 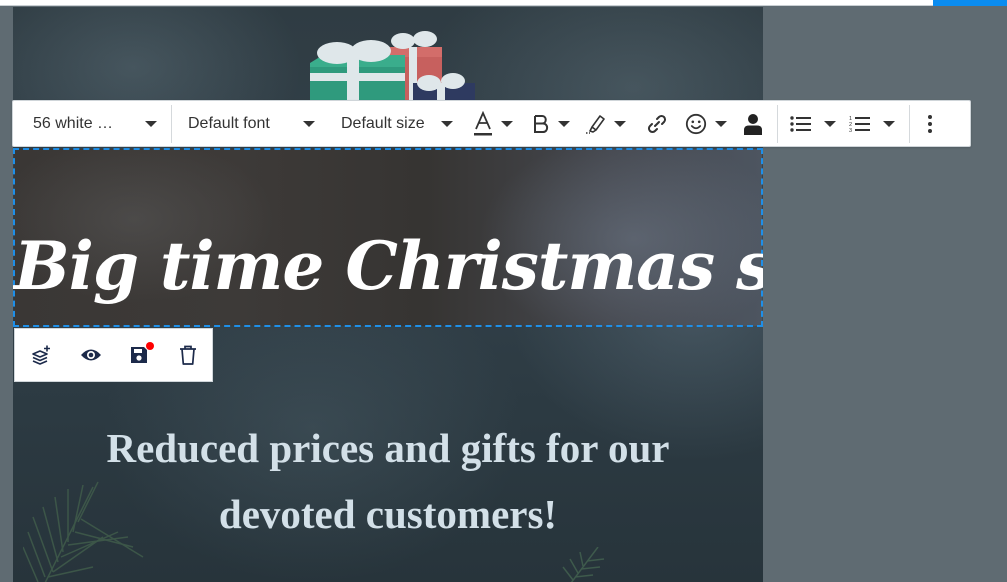 I want to click on svg-text: 3, so click(x=850, y=130).